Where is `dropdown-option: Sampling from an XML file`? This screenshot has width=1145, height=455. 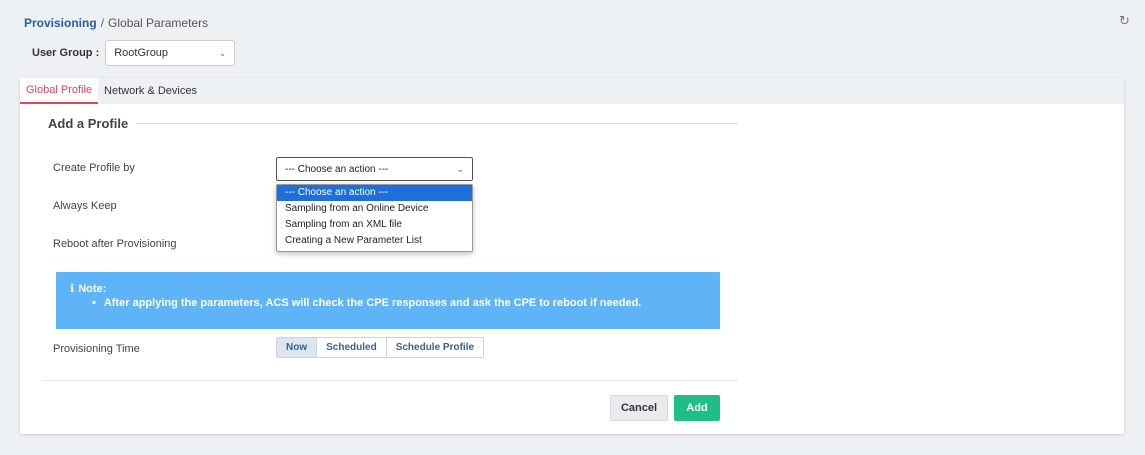 dropdown-option: Sampling from an XML file is located at coordinates (374, 225).